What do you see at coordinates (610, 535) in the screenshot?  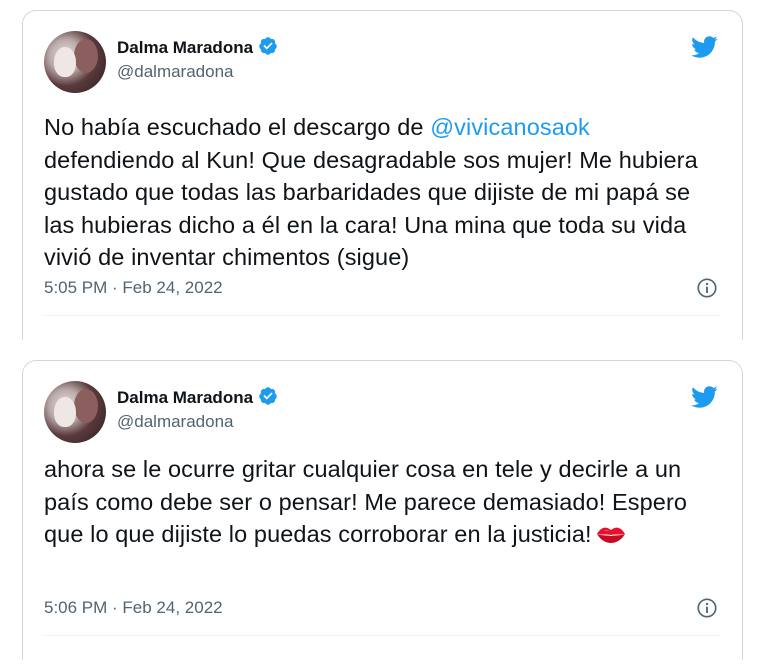 I see `kiss-mark-icon` at bounding box center [610, 535].